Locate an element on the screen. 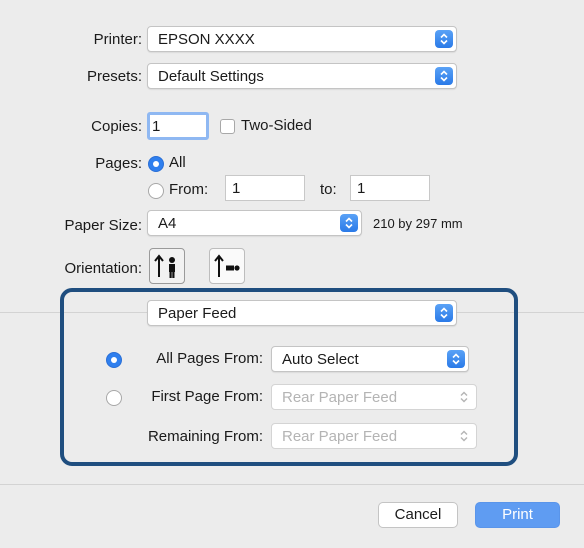  pages-from-value: 1 is located at coordinates (236, 188).